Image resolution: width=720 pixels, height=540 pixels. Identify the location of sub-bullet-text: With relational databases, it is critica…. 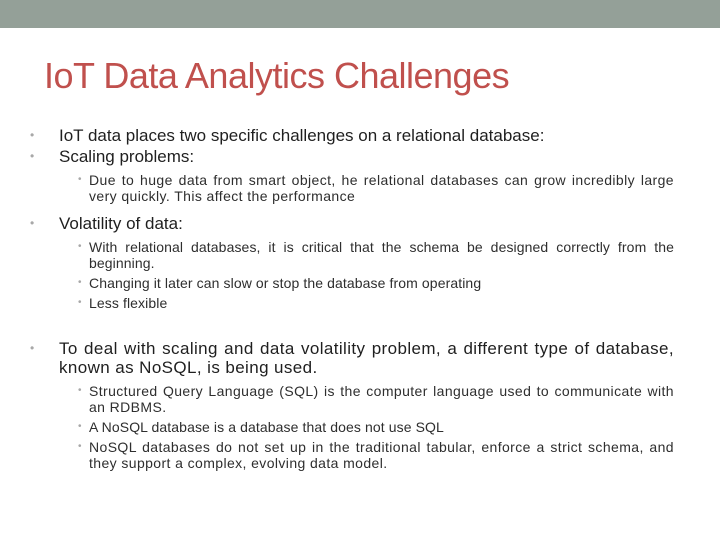
(381, 255).